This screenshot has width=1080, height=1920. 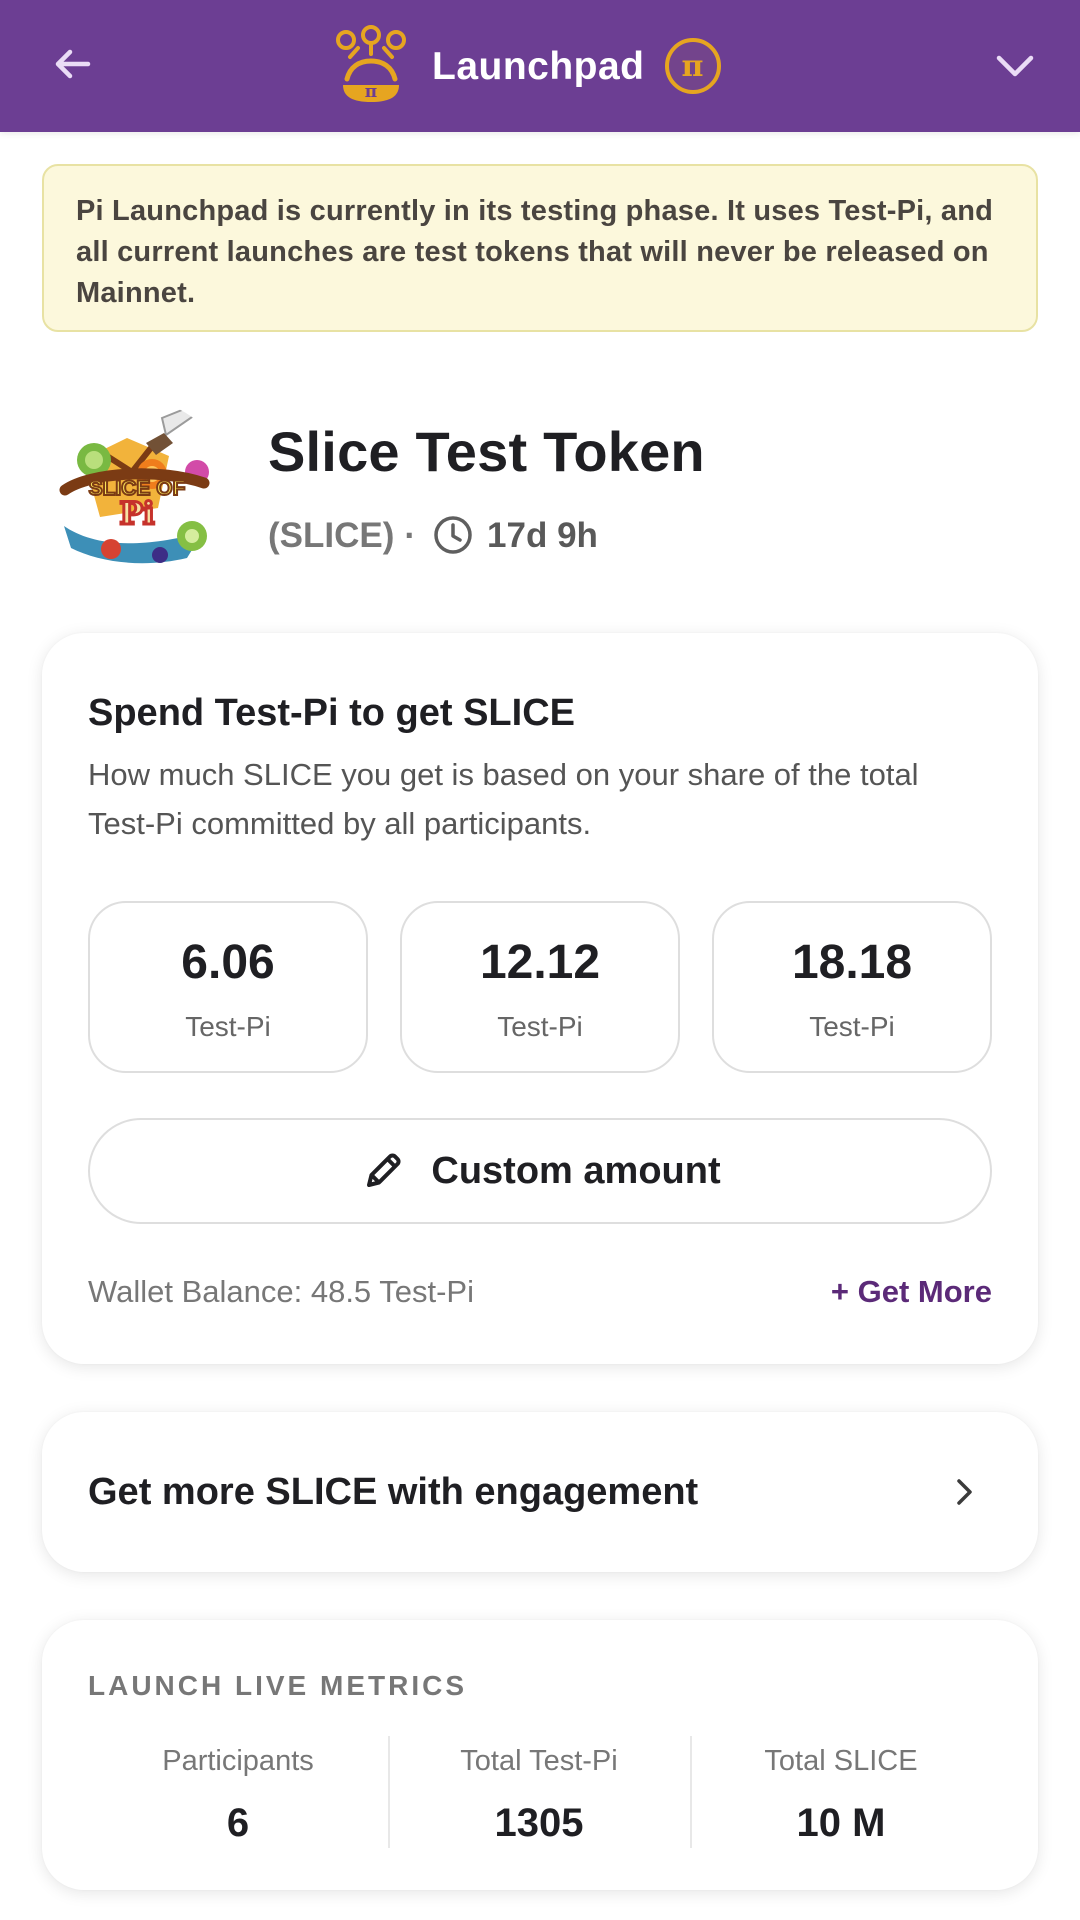 I want to click on amount-value: 6.06, so click(x=228, y=962).